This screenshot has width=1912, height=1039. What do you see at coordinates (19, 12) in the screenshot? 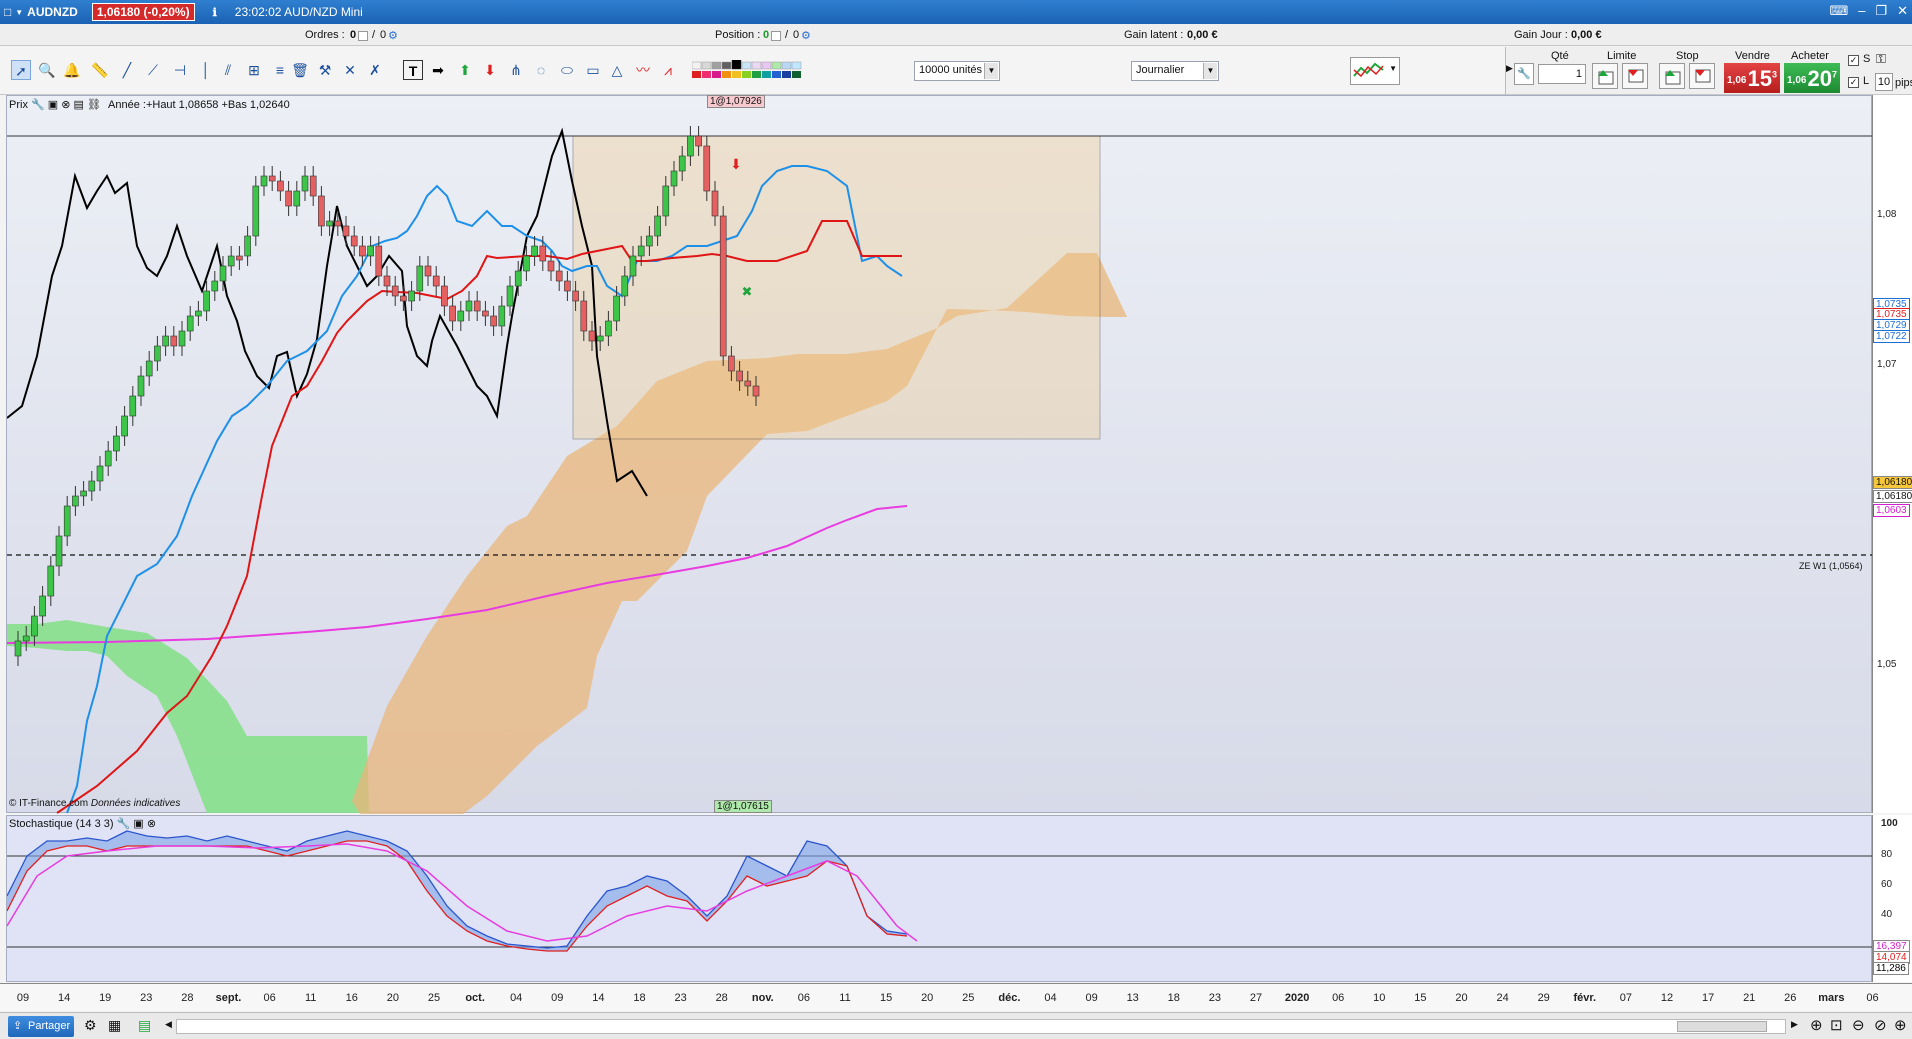
I see `menu-chevron-icon: ▼` at bounding box center [19, 12].